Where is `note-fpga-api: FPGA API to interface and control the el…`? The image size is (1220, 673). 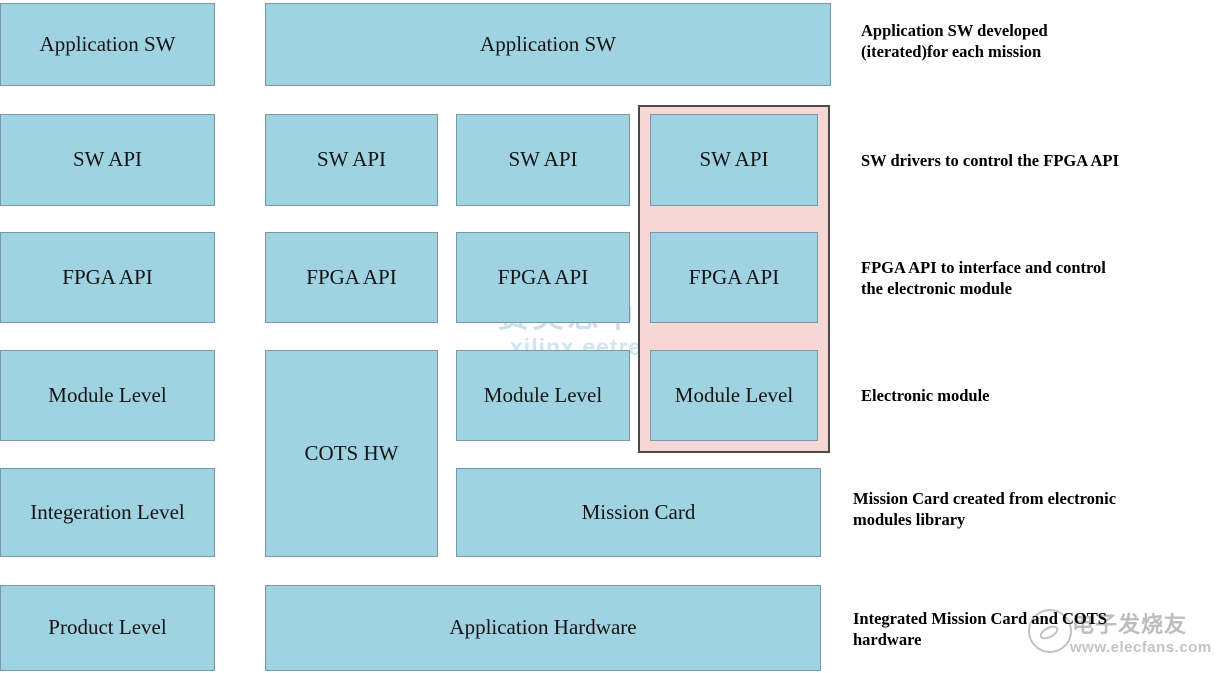
note-fpga-api: FPGA API to interface and control the el… is located at coordinates (1036, 278).